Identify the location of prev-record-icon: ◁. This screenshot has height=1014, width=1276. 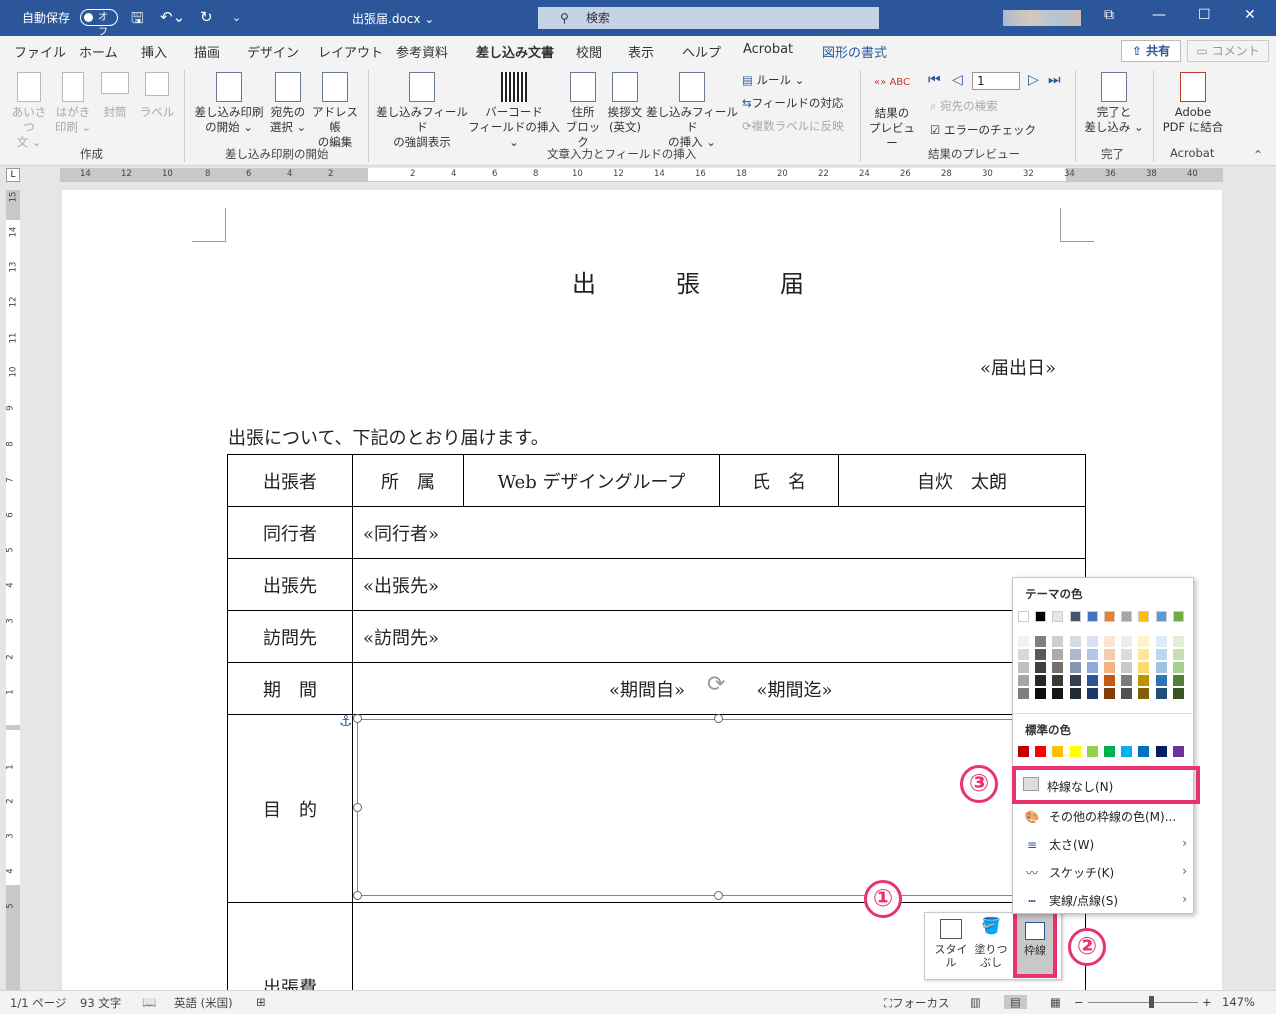
(957, 80).